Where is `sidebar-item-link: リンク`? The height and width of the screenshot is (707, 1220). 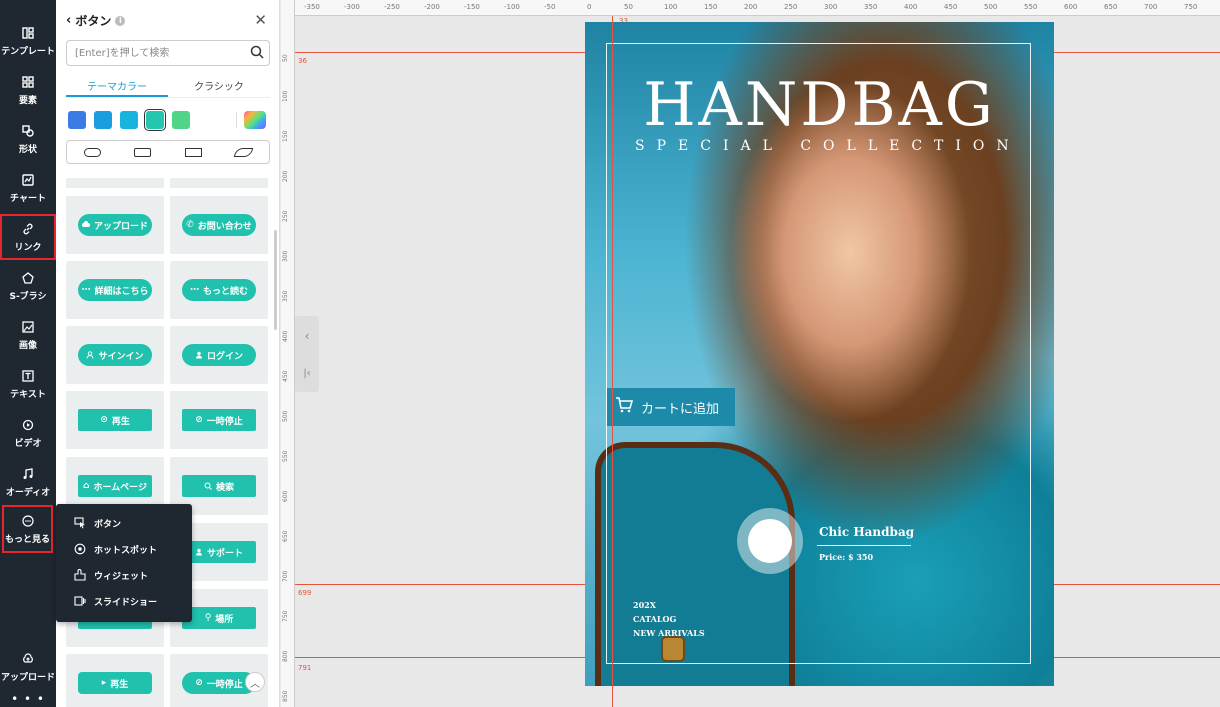 sidebar-item-link: リンク is located at coordinates (28, 237).